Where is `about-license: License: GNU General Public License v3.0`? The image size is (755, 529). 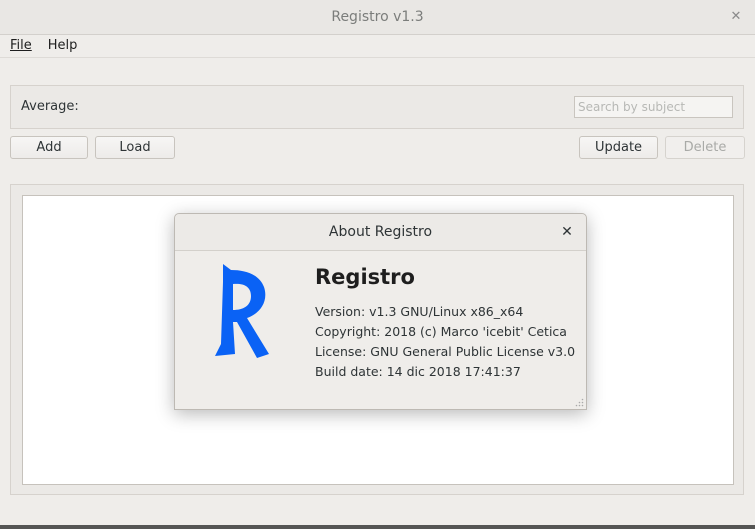 about-license: License: GNU General Public License v3.0 is located at coordinates (445, 351).